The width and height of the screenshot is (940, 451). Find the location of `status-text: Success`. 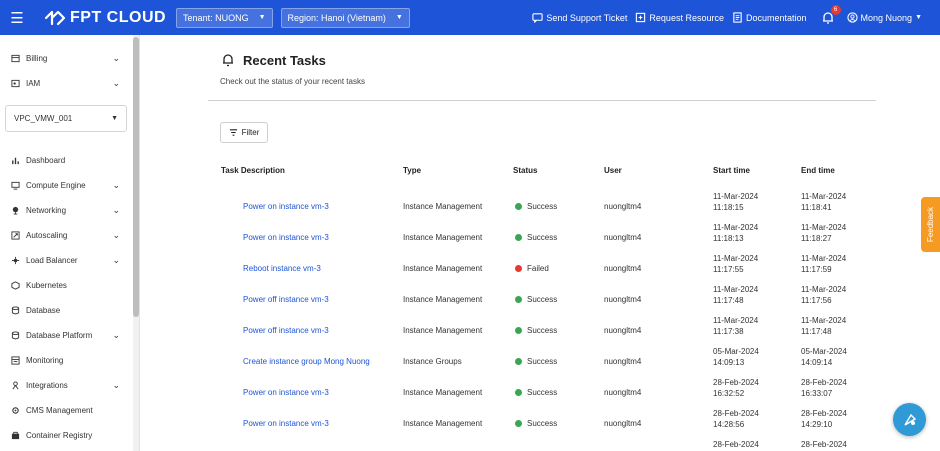

status-text: Success is located at coordinates (542, 330).